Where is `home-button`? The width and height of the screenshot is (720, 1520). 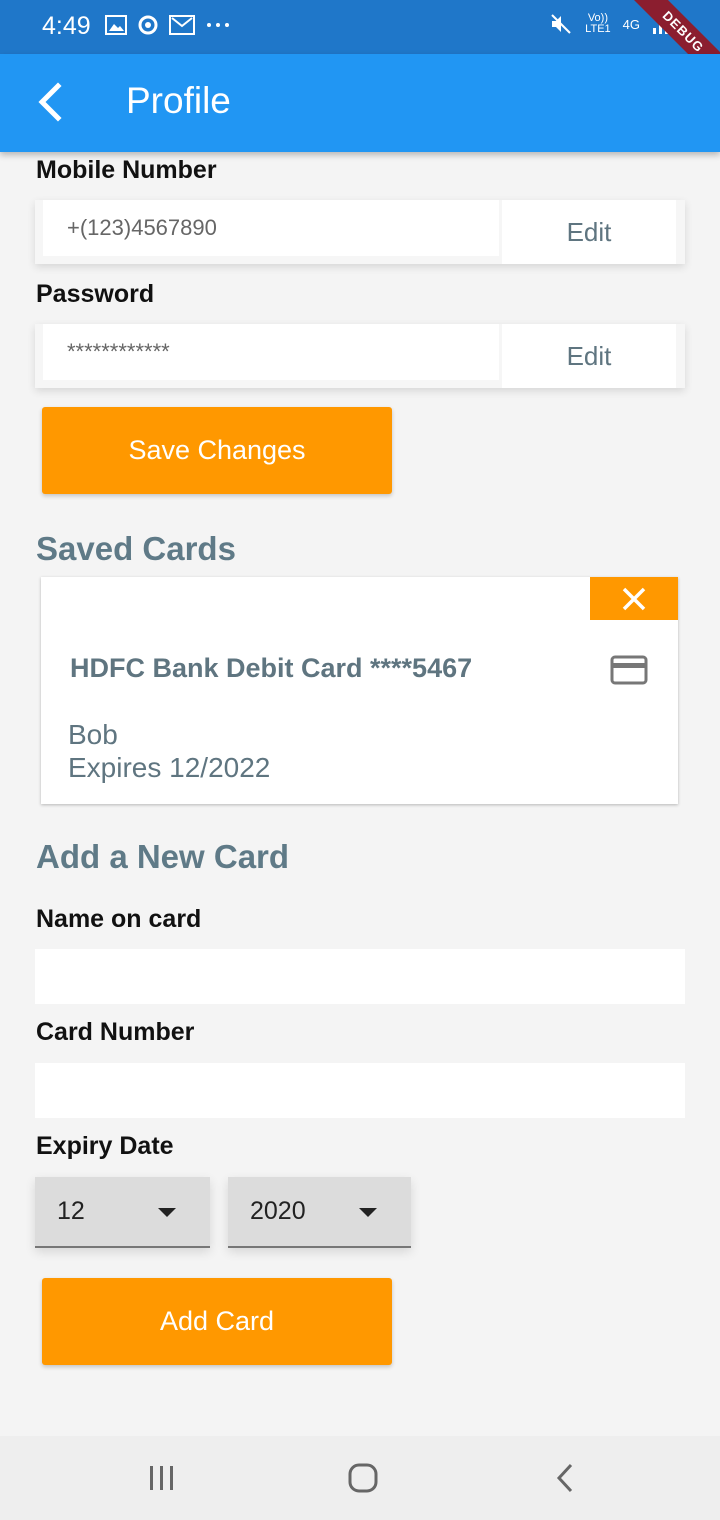
home-button is located at coordinates (363, 1478).